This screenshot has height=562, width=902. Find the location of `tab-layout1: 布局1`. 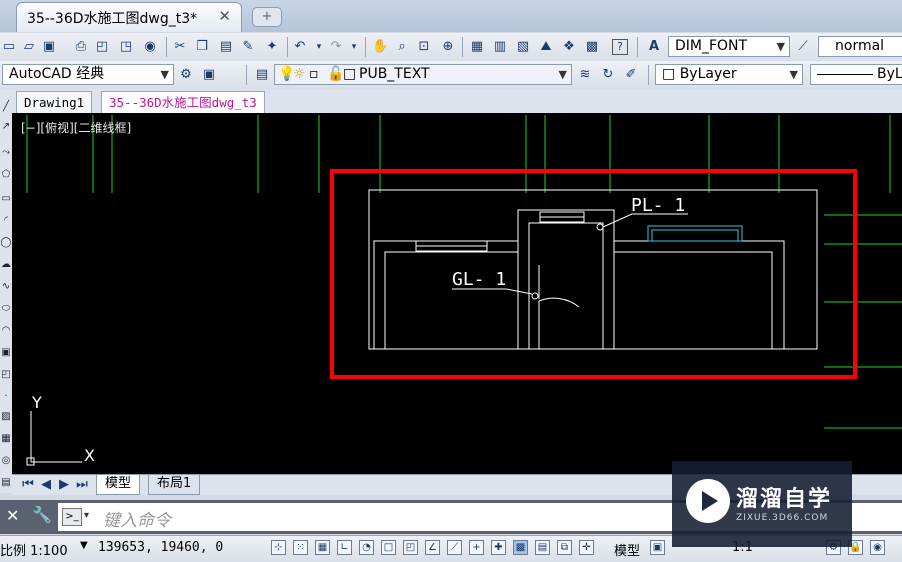

tab-layout1: 布局1 is located at coordinates (174, 485).